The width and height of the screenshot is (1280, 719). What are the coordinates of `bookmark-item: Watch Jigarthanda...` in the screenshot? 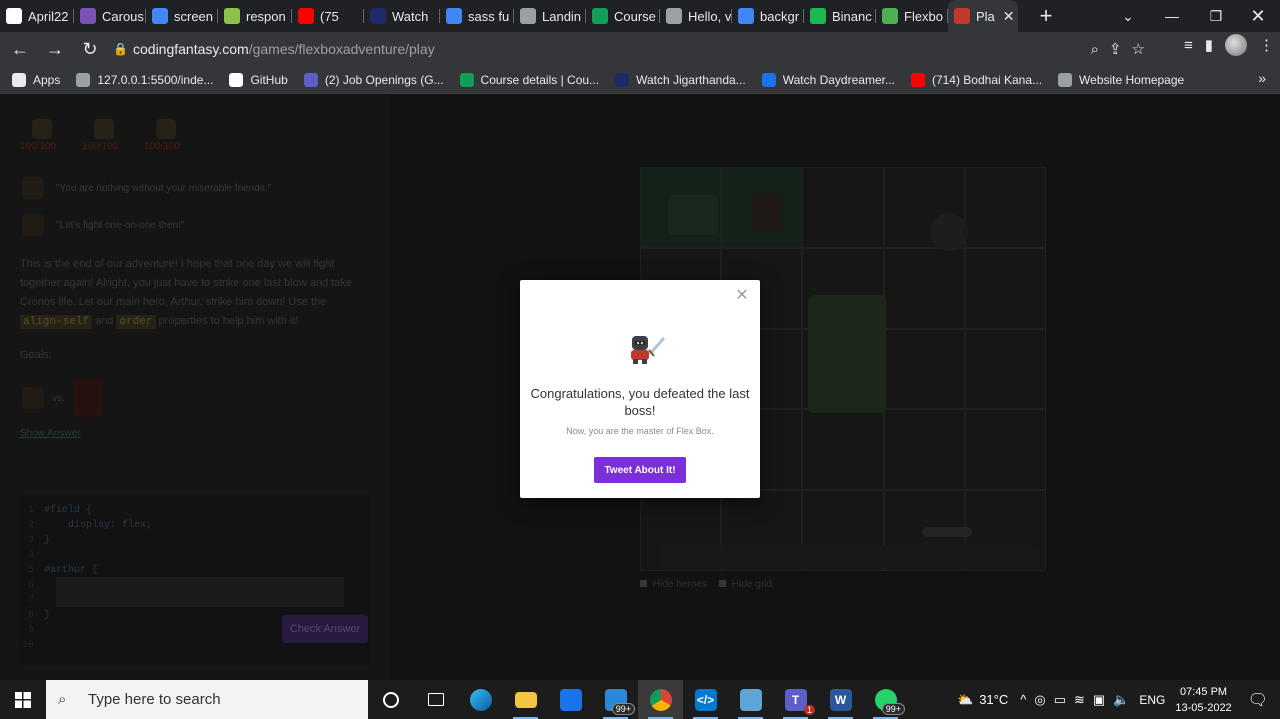 It's located at (680, 79).